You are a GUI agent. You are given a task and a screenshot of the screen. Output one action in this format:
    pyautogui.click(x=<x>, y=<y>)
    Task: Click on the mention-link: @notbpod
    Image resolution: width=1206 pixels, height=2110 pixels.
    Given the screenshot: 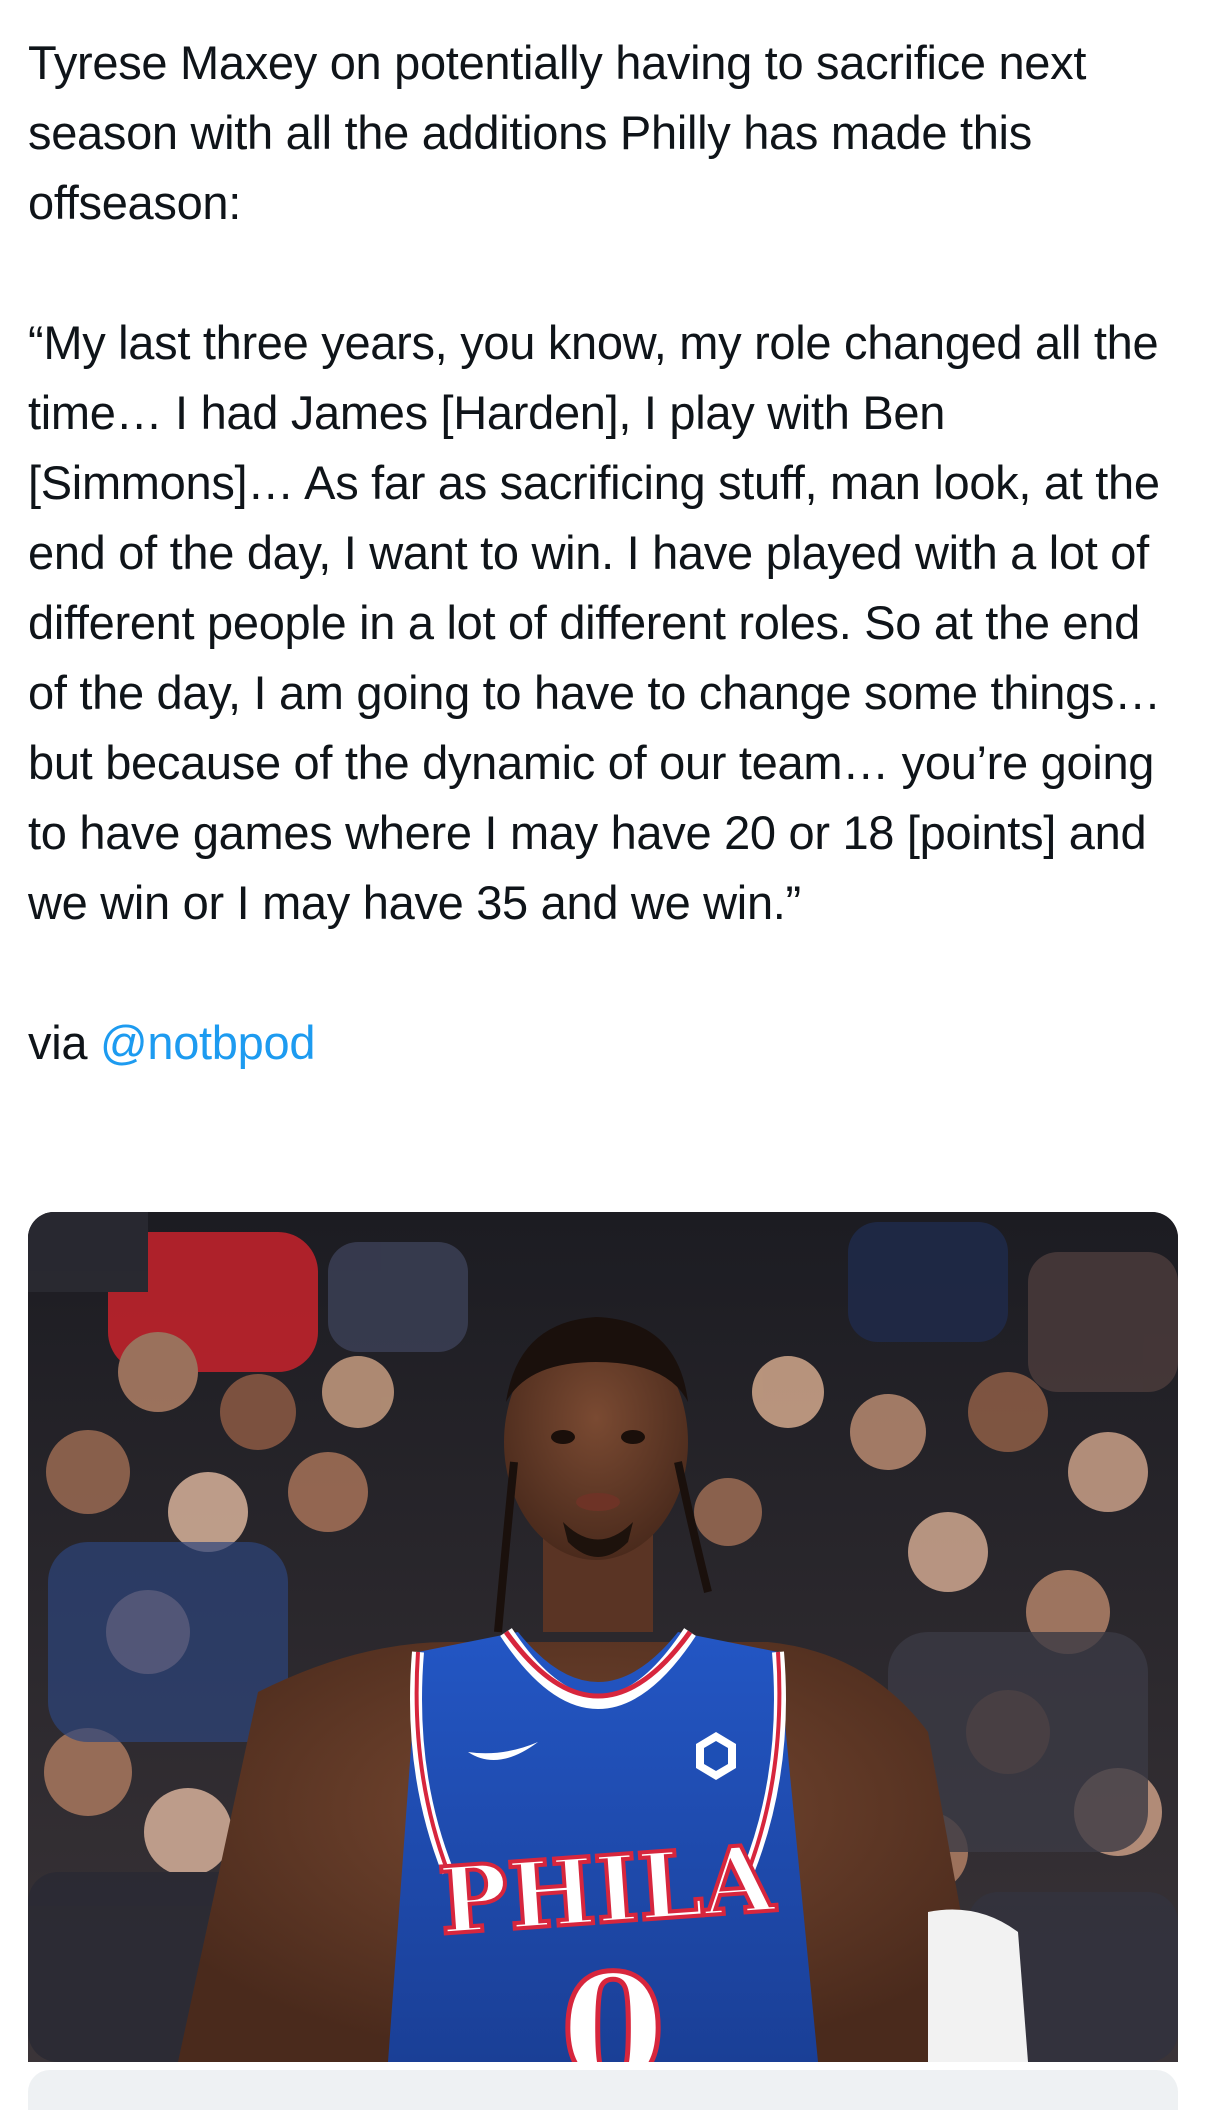 What is the action you would take?
    pyautogui.click(x=208, y=1042)
    